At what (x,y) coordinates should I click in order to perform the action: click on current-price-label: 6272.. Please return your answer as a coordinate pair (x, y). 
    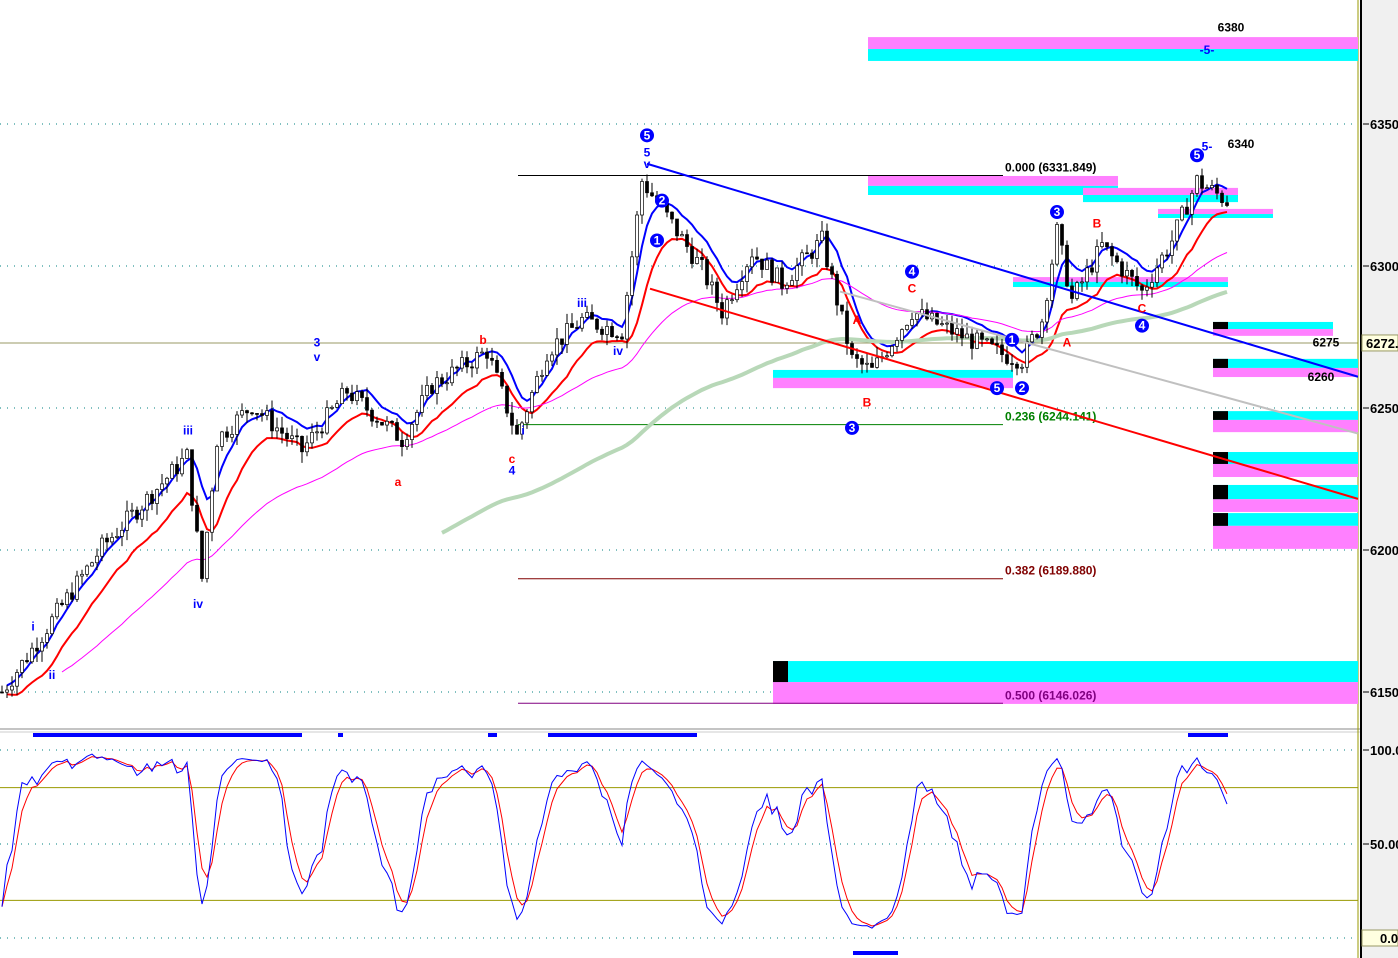
    Looking at the image, I should click on (1382, 343).